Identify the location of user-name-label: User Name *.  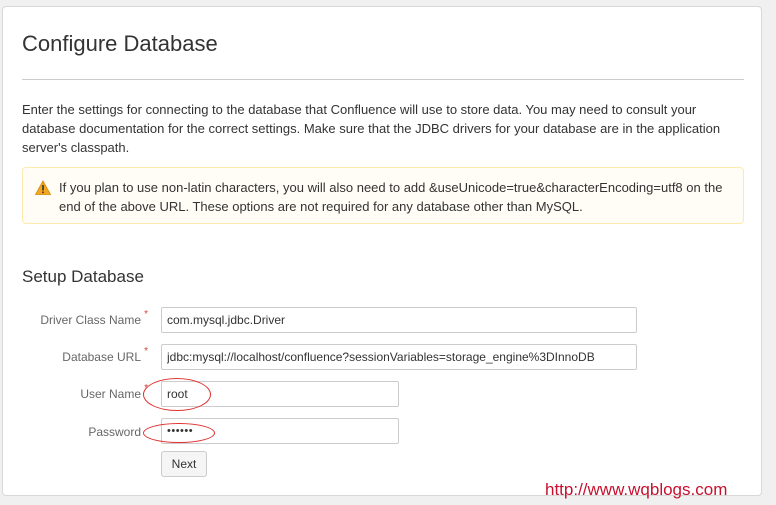
(114, 392).